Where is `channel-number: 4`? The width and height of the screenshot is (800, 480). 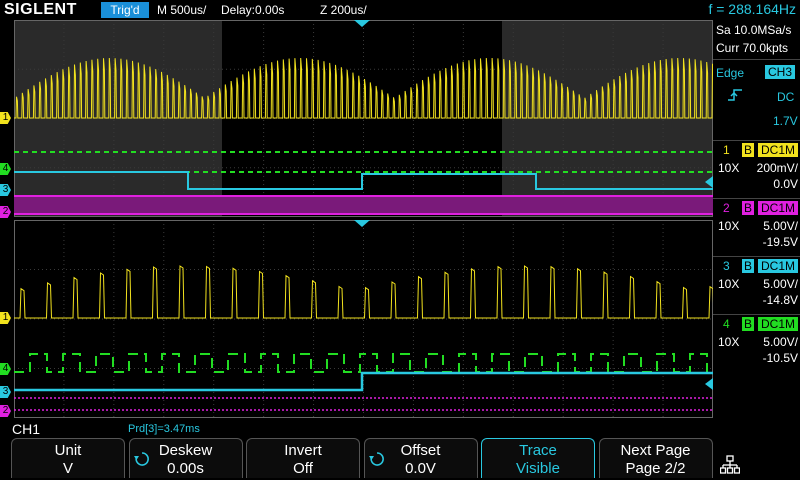 channel-number: 4 is located at coordinates (726, 324).